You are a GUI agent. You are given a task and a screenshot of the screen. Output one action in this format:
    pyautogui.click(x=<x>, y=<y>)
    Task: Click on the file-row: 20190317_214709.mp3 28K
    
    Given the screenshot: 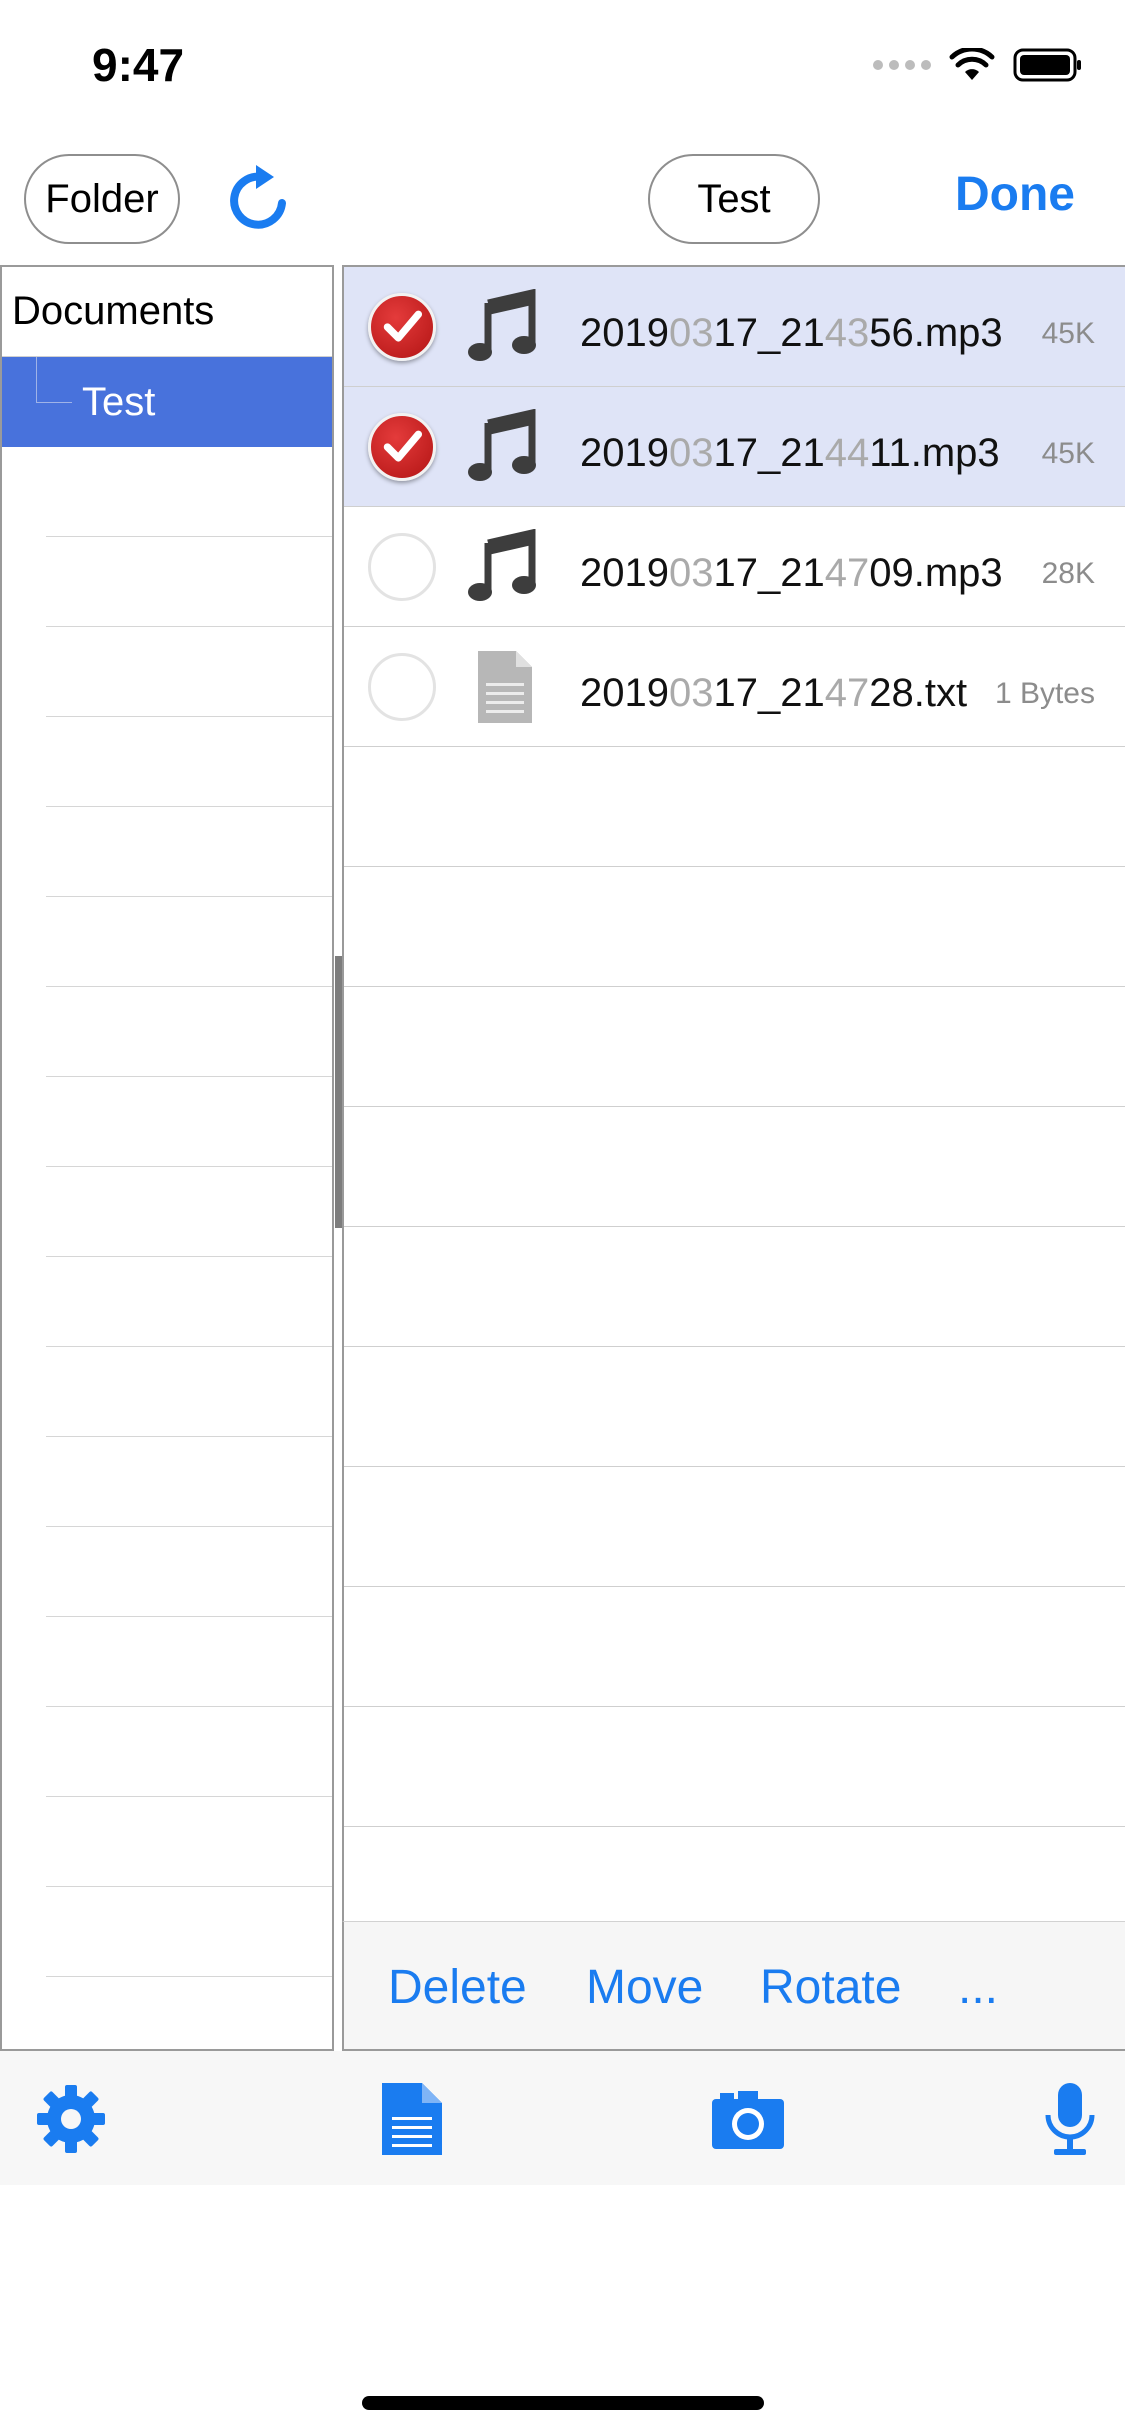 What is the action you would take?
    pyautogui.click(x=734, y=567)
    